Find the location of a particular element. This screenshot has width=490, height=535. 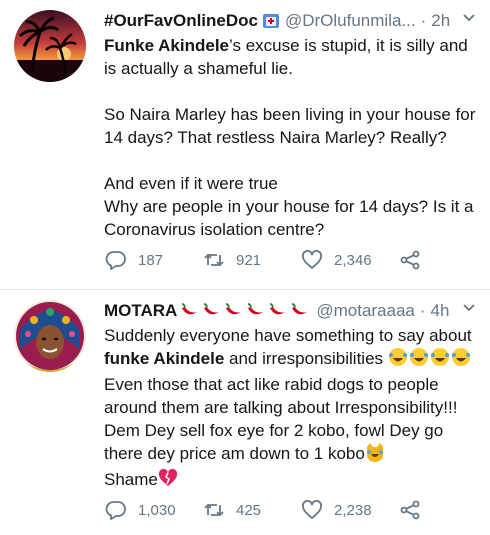

reply-button: 187 is located at coordinates (153, 260).